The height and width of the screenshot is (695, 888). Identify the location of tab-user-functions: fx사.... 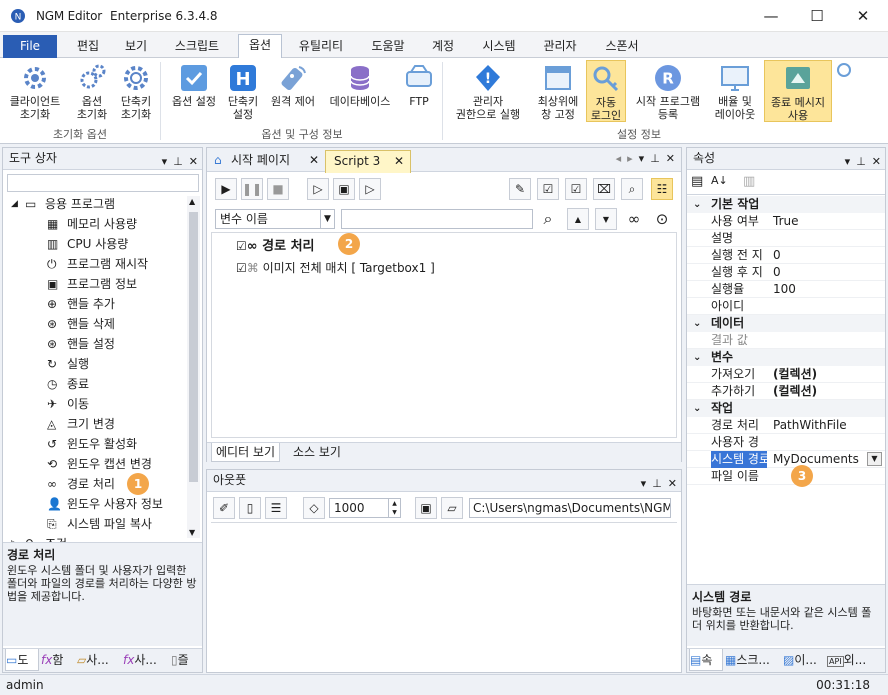
(146, 660).